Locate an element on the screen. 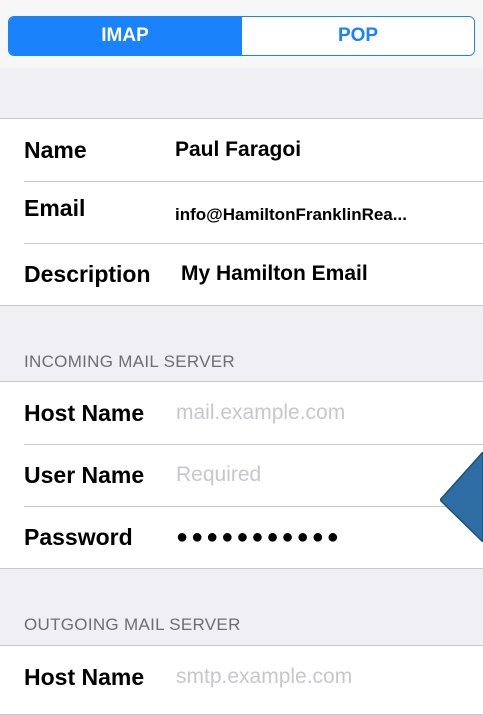 The width and height of the screenshot is (483, 715). name-row: Name Paul Faragoi is located at coordinates (241, 150).